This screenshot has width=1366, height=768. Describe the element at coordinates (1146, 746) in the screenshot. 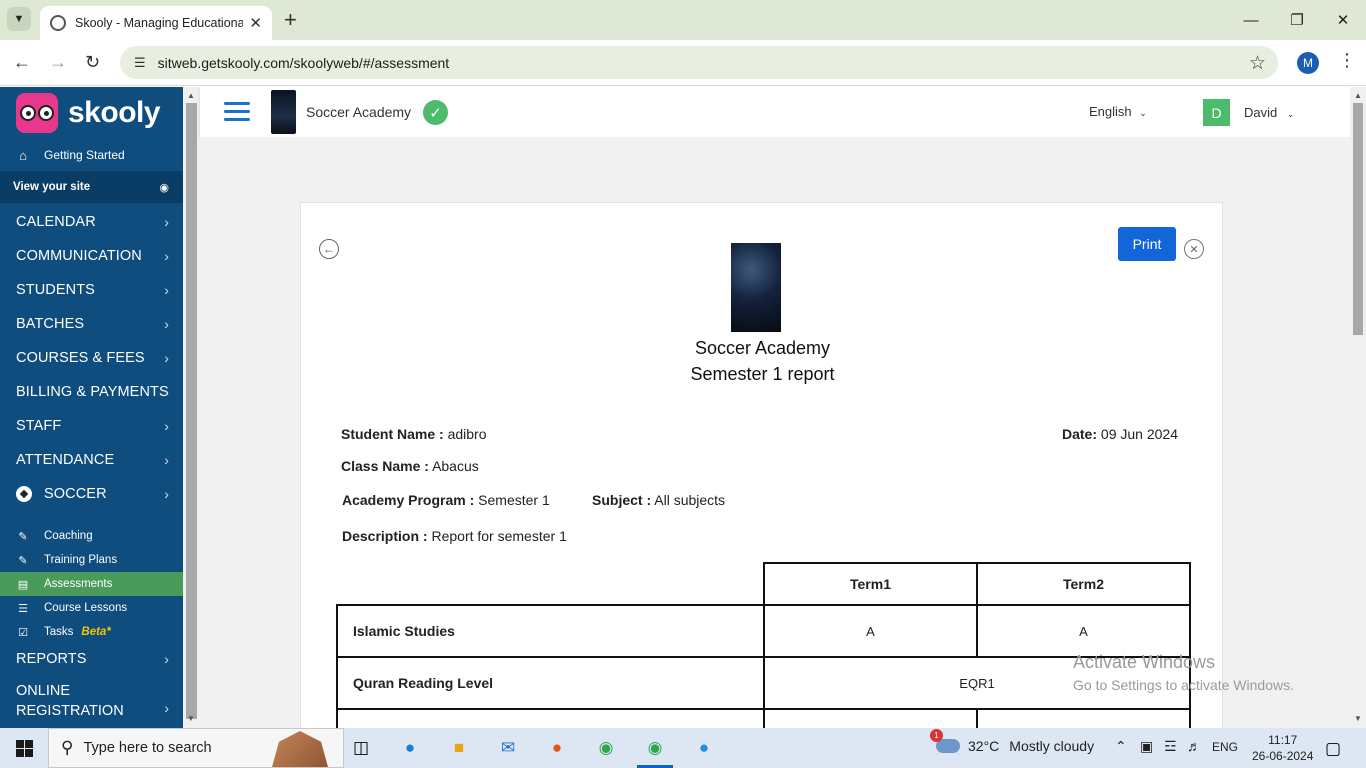

I see `meet-now-icon: ▣` at that location.